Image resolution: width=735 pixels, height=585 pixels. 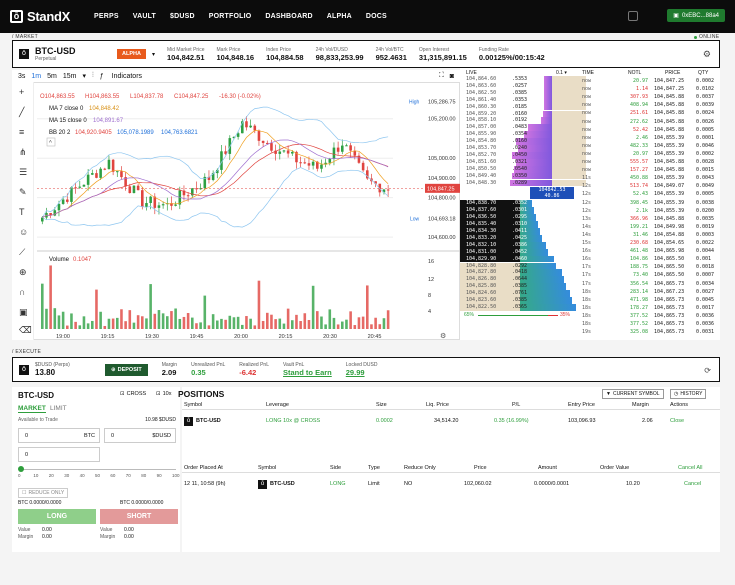 I want to click on interval-15m: 15m, so click(x=70, y=76).